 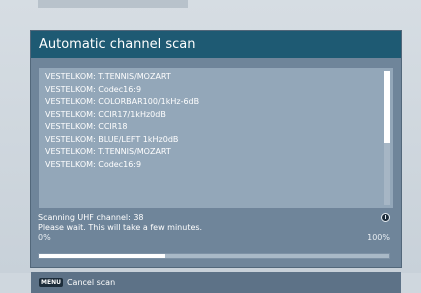 I want to click on dialog-footer: MENU Cancel scan, so click(x=216, y=282).